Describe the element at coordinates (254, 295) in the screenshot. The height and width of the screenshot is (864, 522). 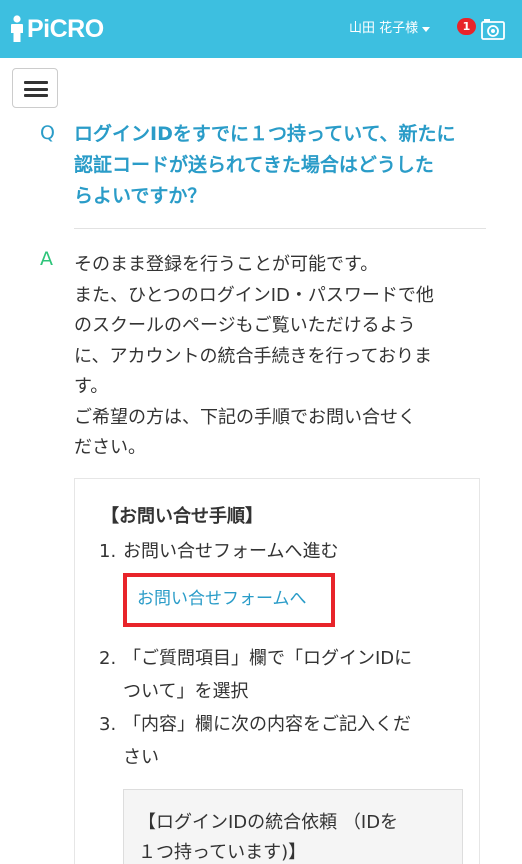
I see `answer-line: また、ひとつのログインID・パスワードで他` at that location.